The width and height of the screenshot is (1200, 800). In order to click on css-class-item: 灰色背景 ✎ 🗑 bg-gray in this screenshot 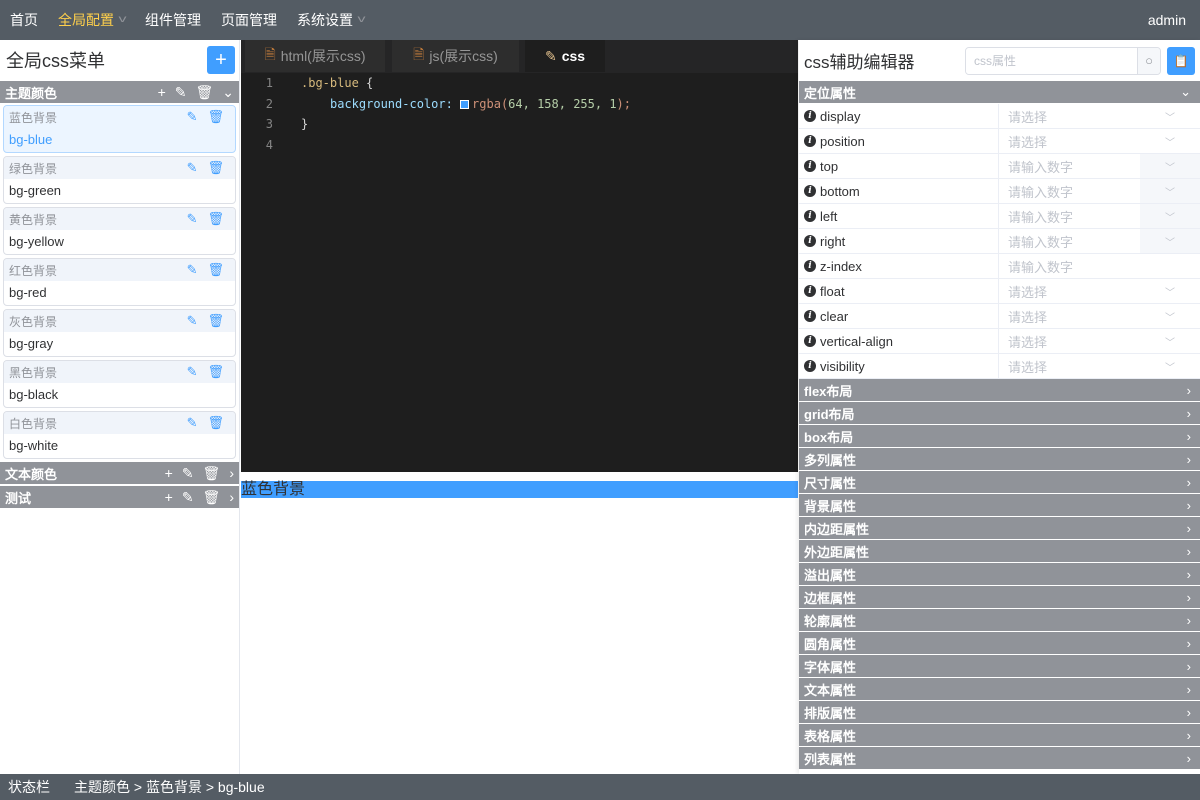, I will do `click(119, 333)`.